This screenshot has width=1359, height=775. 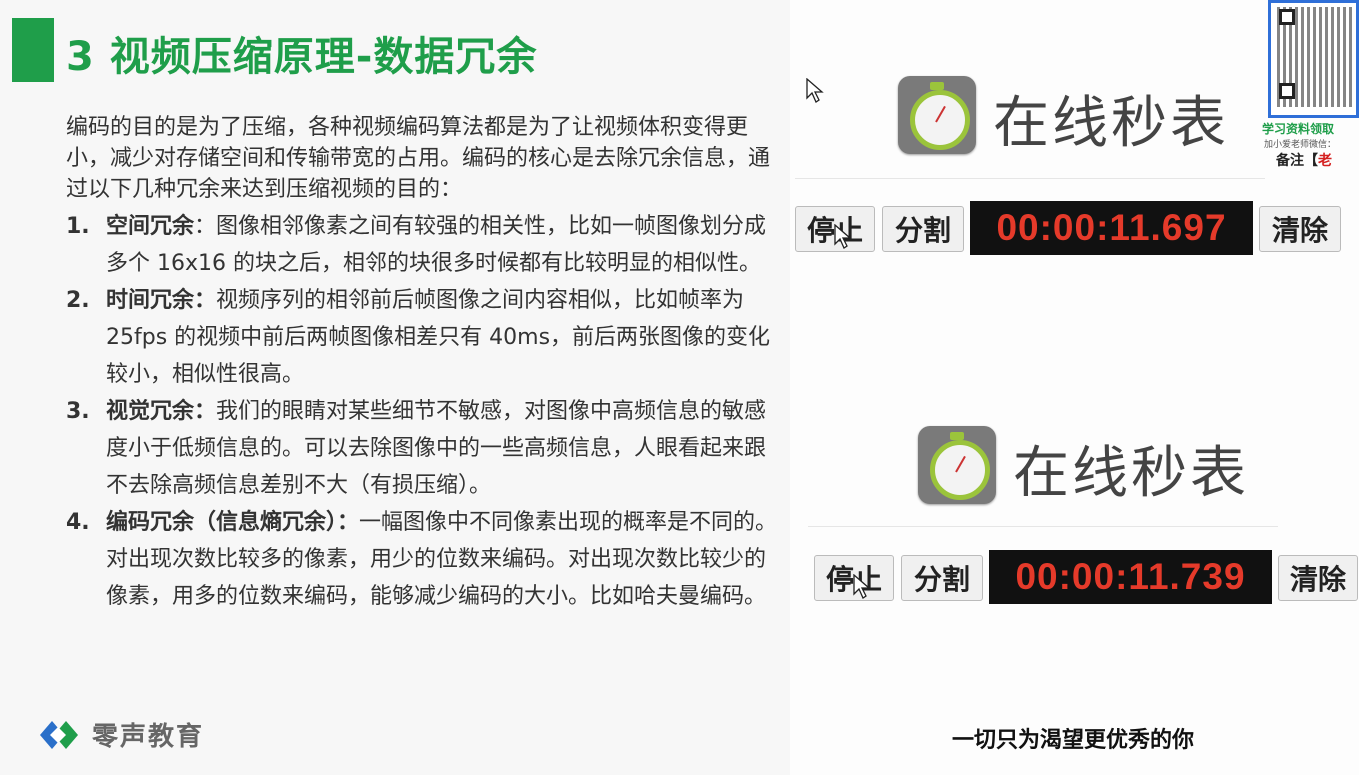 What do you see at coordinates (1073, 740) in the screenshot?
I see `slogan-text: 一切只为渴望更优秀的你` at bounding box center [1073, 740].